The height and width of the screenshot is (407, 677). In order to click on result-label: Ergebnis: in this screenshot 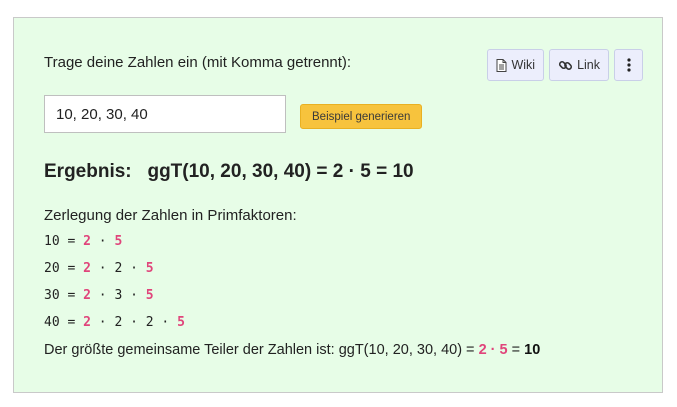, I will do `click(88, 171)`.